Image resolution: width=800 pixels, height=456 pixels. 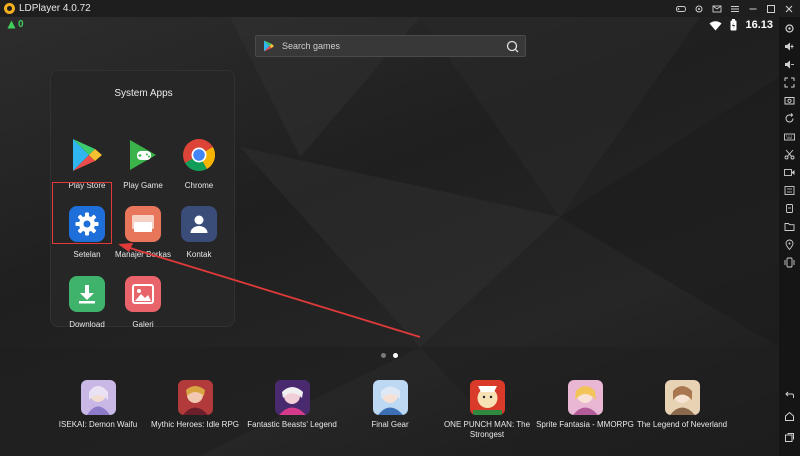 What do you see at coordinates (789, 437) in the screenshot?
I see `recent-apps-icon` at bounding box center [789, 437].